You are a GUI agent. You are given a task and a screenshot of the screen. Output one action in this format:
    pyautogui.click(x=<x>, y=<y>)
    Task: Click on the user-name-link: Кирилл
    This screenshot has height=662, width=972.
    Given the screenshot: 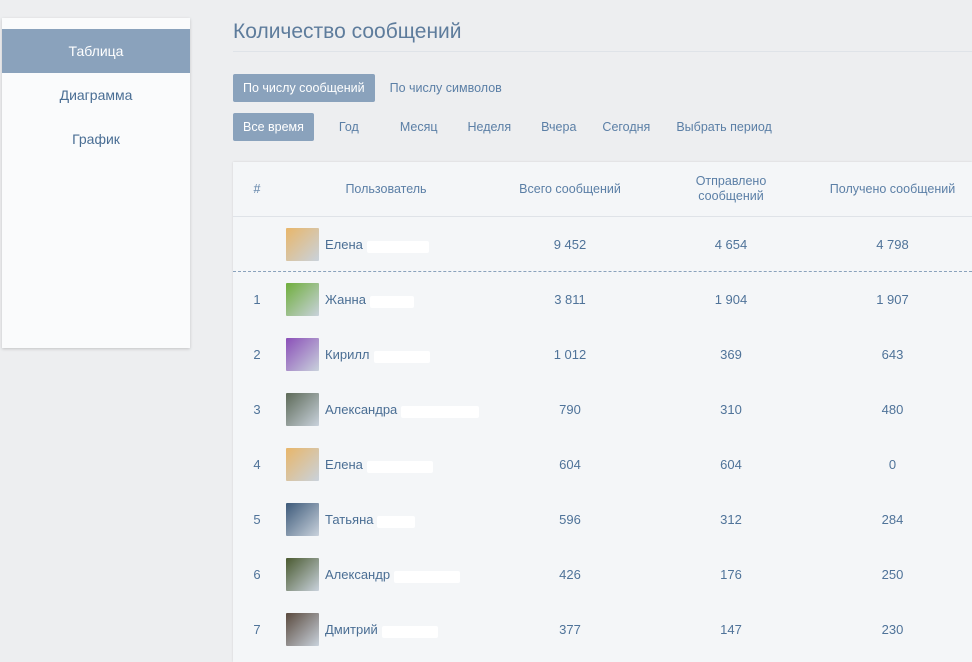 What is the action you would take?
    pyautogui.click(x=347, y=354)
    